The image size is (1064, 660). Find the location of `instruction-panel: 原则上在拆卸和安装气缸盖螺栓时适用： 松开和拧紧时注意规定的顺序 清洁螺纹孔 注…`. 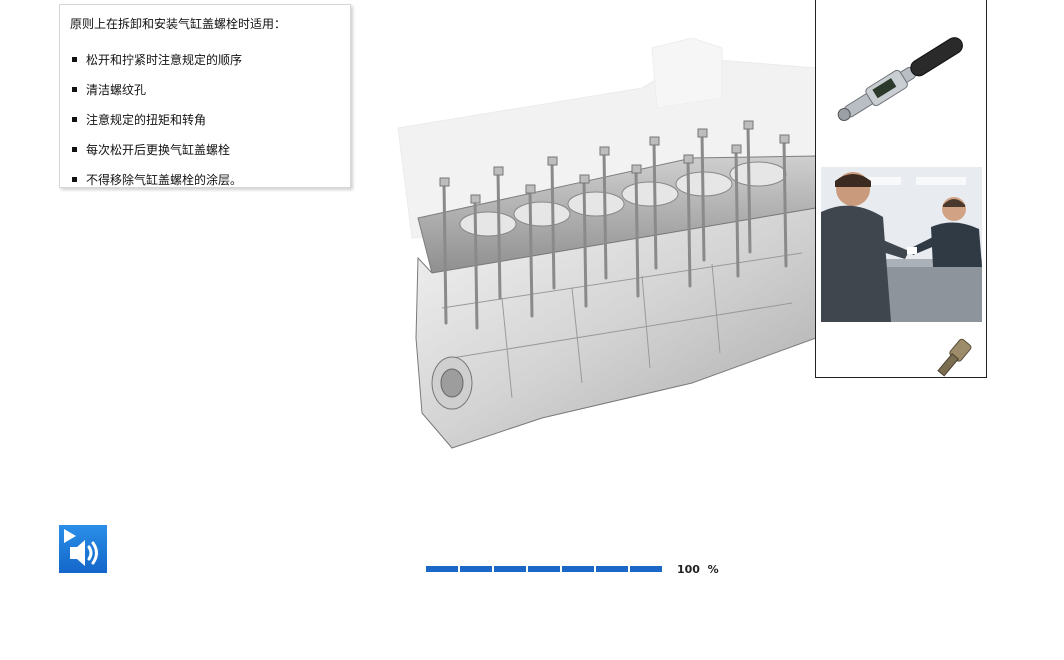

instruction-panel: 原则上在拆卸和安装气缸盖螺栓时适用： 松开和拧紧时注意规定的顺序 清洁螺纹孔 注… is located at coordinates (205, 96).